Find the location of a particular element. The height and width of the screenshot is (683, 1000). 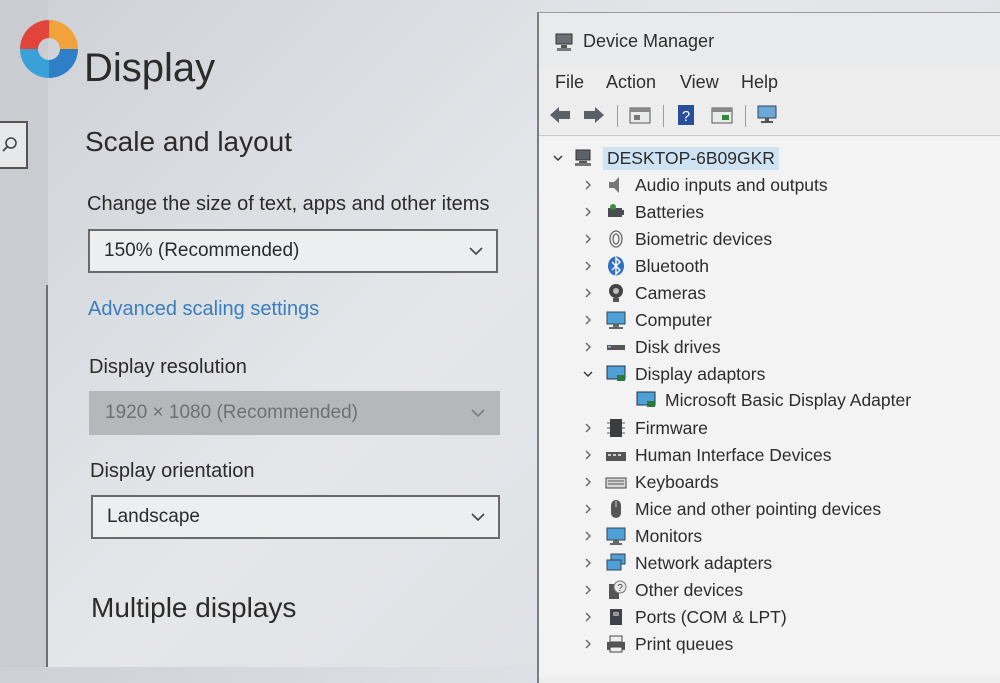

tree-item-batteries: Batteries is located at coordinates (643, 212).